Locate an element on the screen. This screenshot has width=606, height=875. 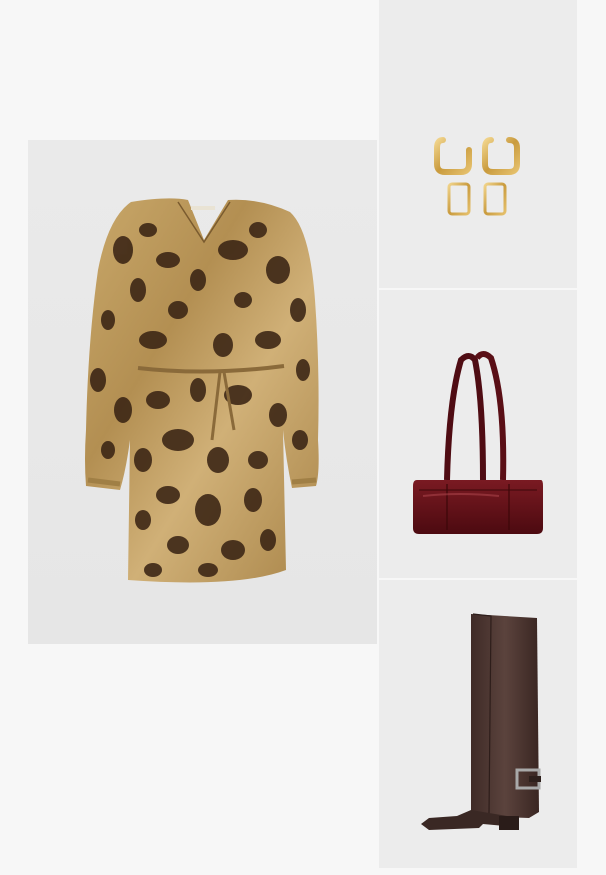
boots-tile is located at coordinates (478, 724).